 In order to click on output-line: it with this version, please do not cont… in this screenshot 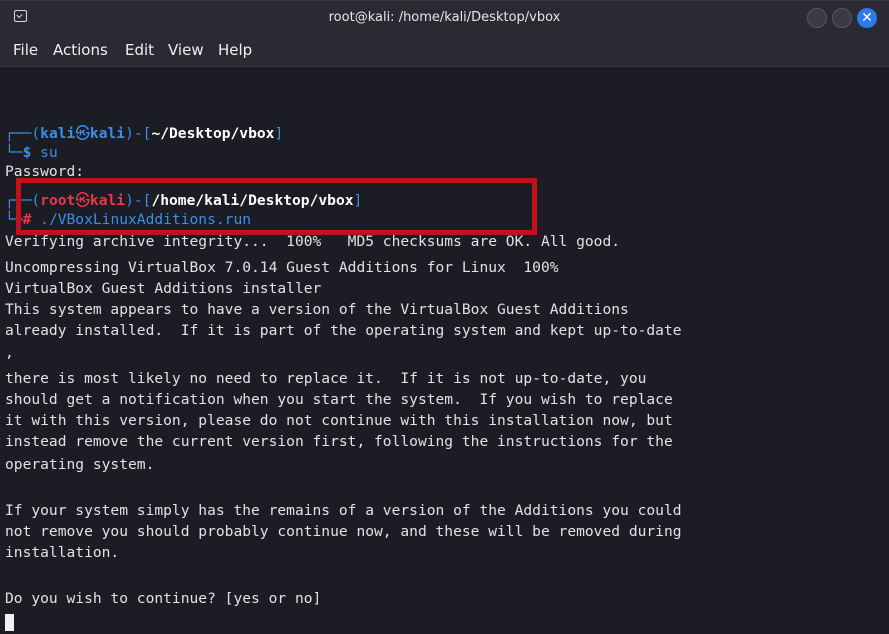, I will do `click(339, 420)`.